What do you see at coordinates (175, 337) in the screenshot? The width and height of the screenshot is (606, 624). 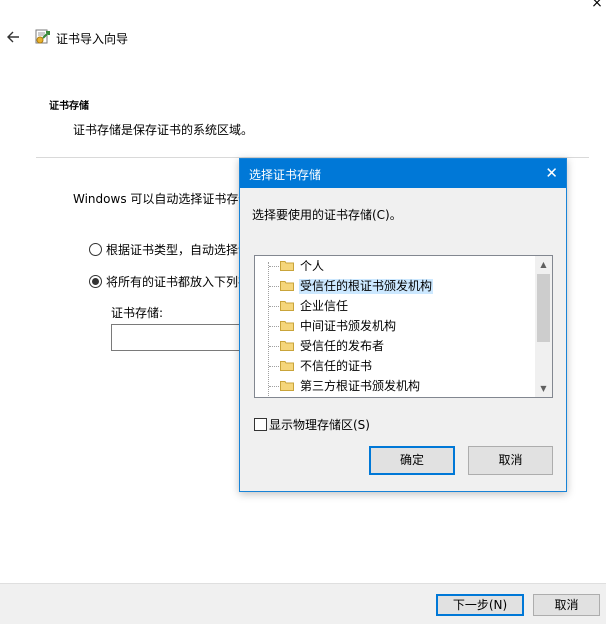 I see `certificate-store-field` at bounding box center [175, 337].